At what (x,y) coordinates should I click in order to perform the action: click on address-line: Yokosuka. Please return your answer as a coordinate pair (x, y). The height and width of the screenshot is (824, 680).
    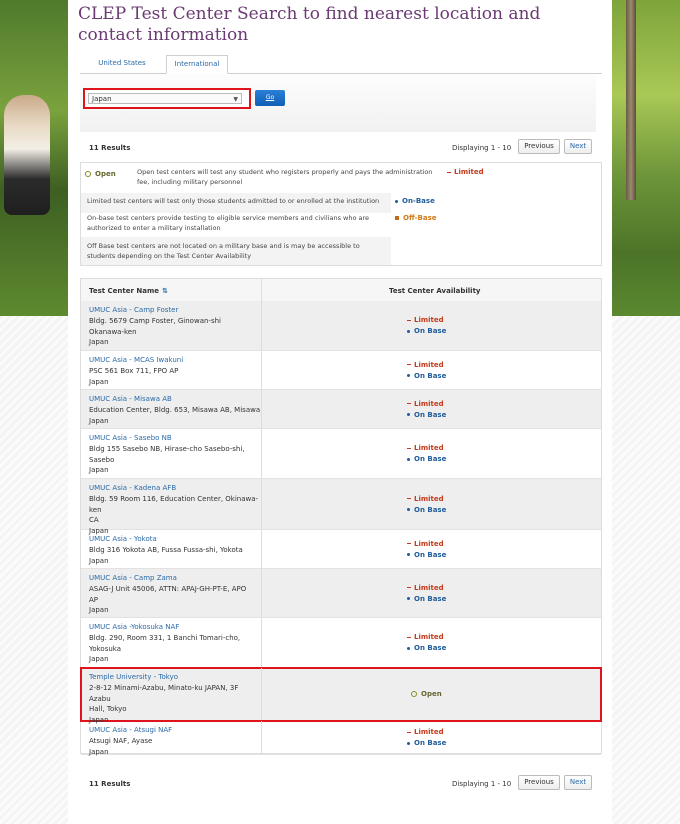
    Looking at the image, I should click on (105, 648).